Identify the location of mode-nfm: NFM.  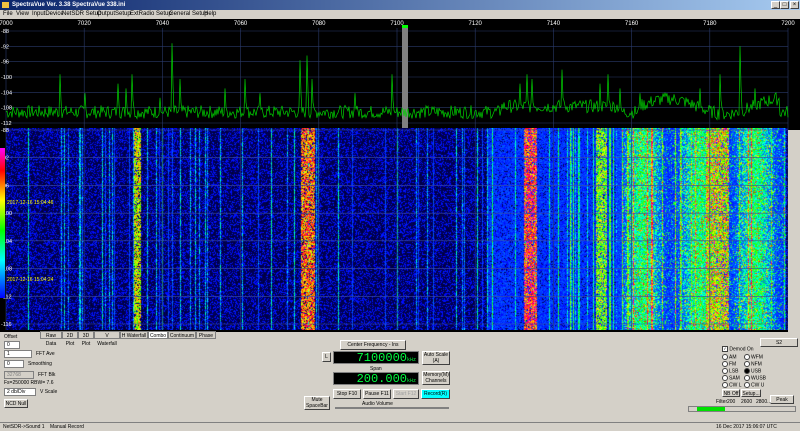
(753, 364).